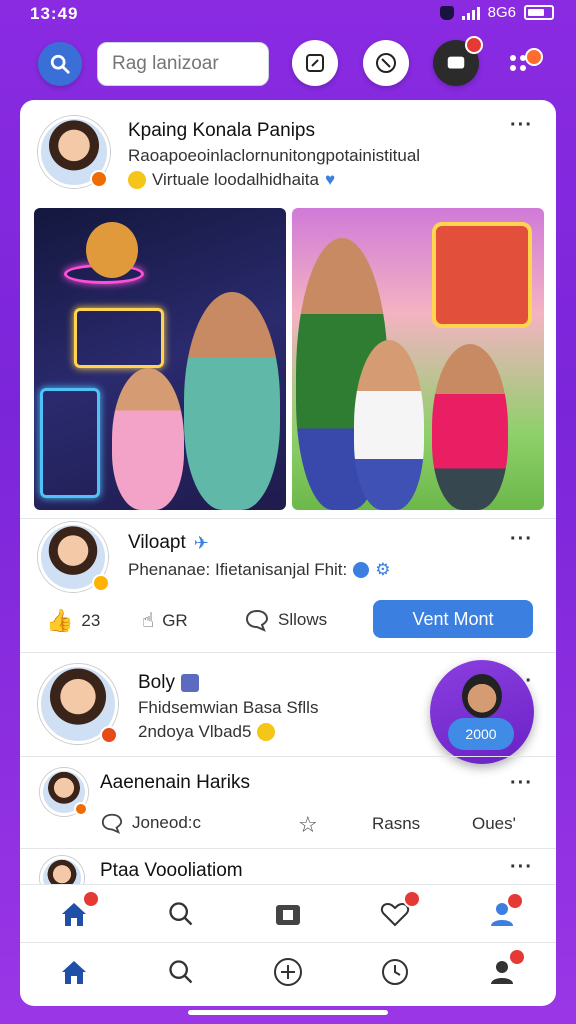 The height and width of the screenshot is (1024, 576). Describe the element at coordinates (70, 443) in the screenshot. I see `neon-panel` at that location.